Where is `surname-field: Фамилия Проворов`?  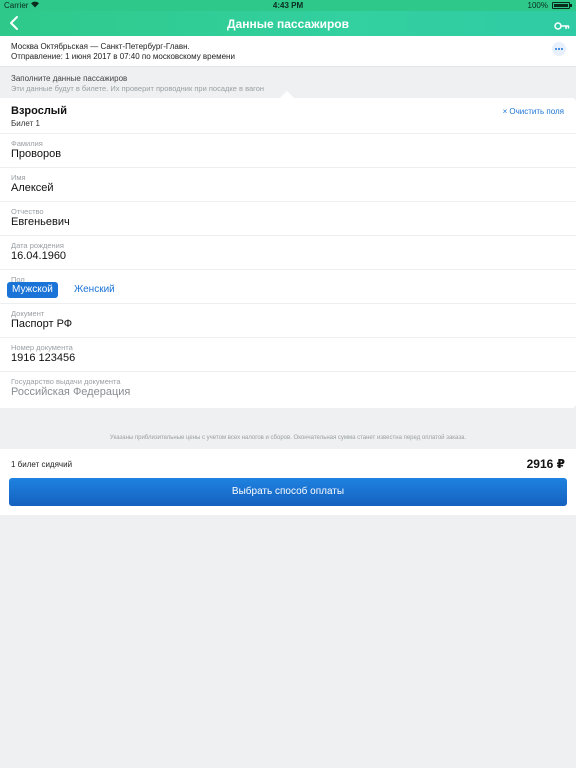 surname-field: Фамилия Проворов is located at coordinates (288, 150).